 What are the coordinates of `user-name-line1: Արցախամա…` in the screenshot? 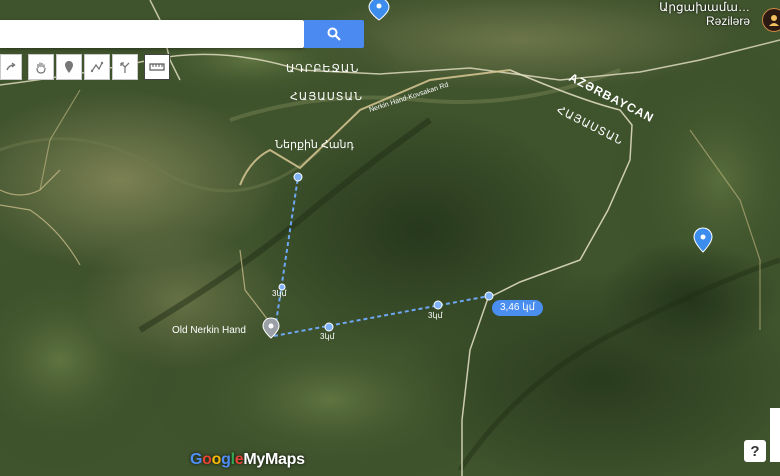 It's located at (704, 7).